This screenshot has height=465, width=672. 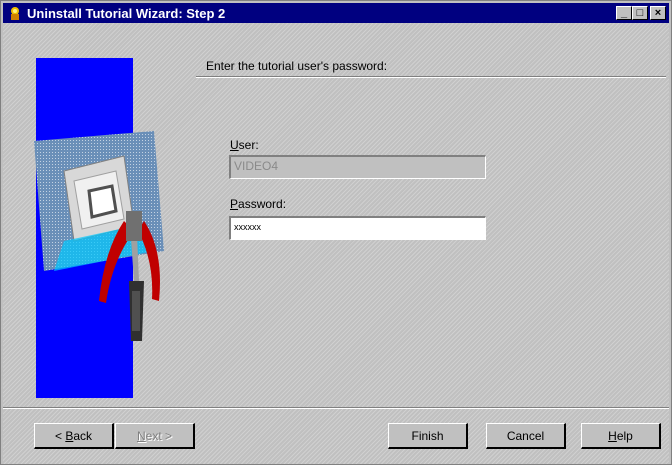 I want to click on next-button: Next >, so click(x=155, y=436).